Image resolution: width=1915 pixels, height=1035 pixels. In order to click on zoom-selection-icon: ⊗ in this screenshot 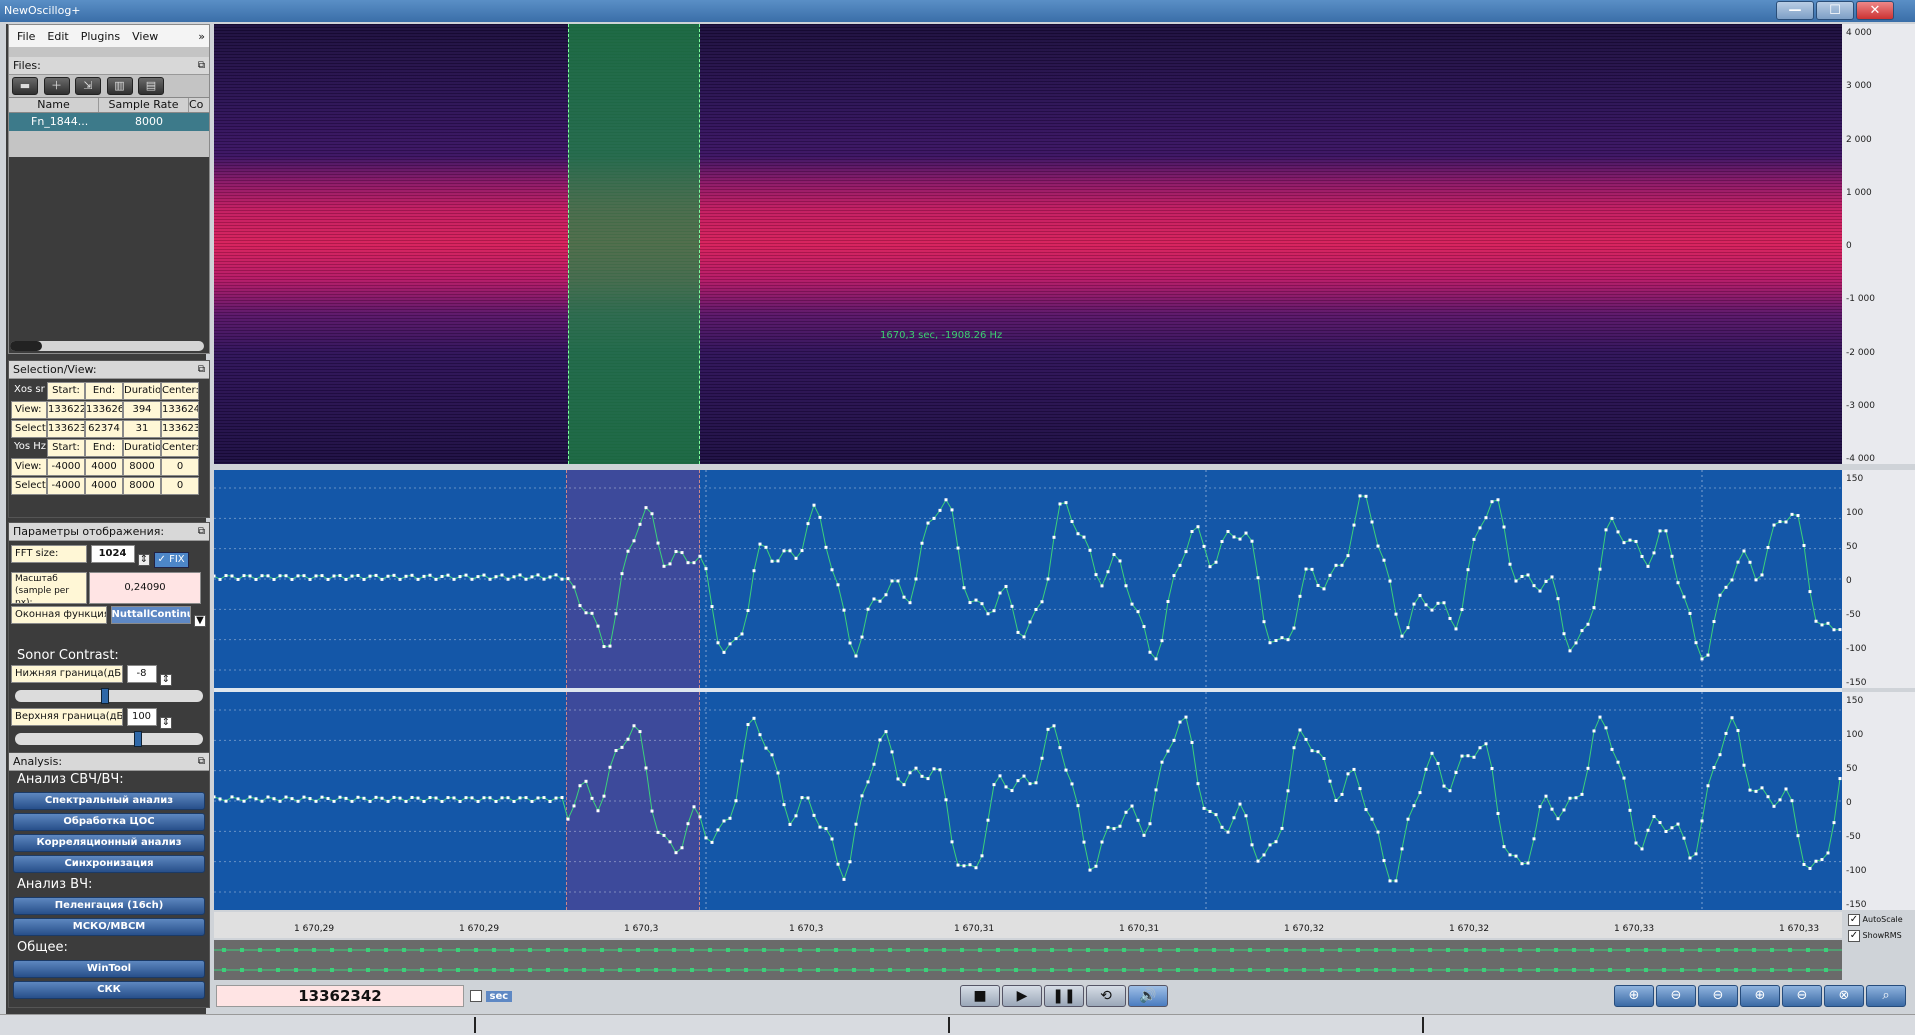, I will do `click(1844, 996)`.